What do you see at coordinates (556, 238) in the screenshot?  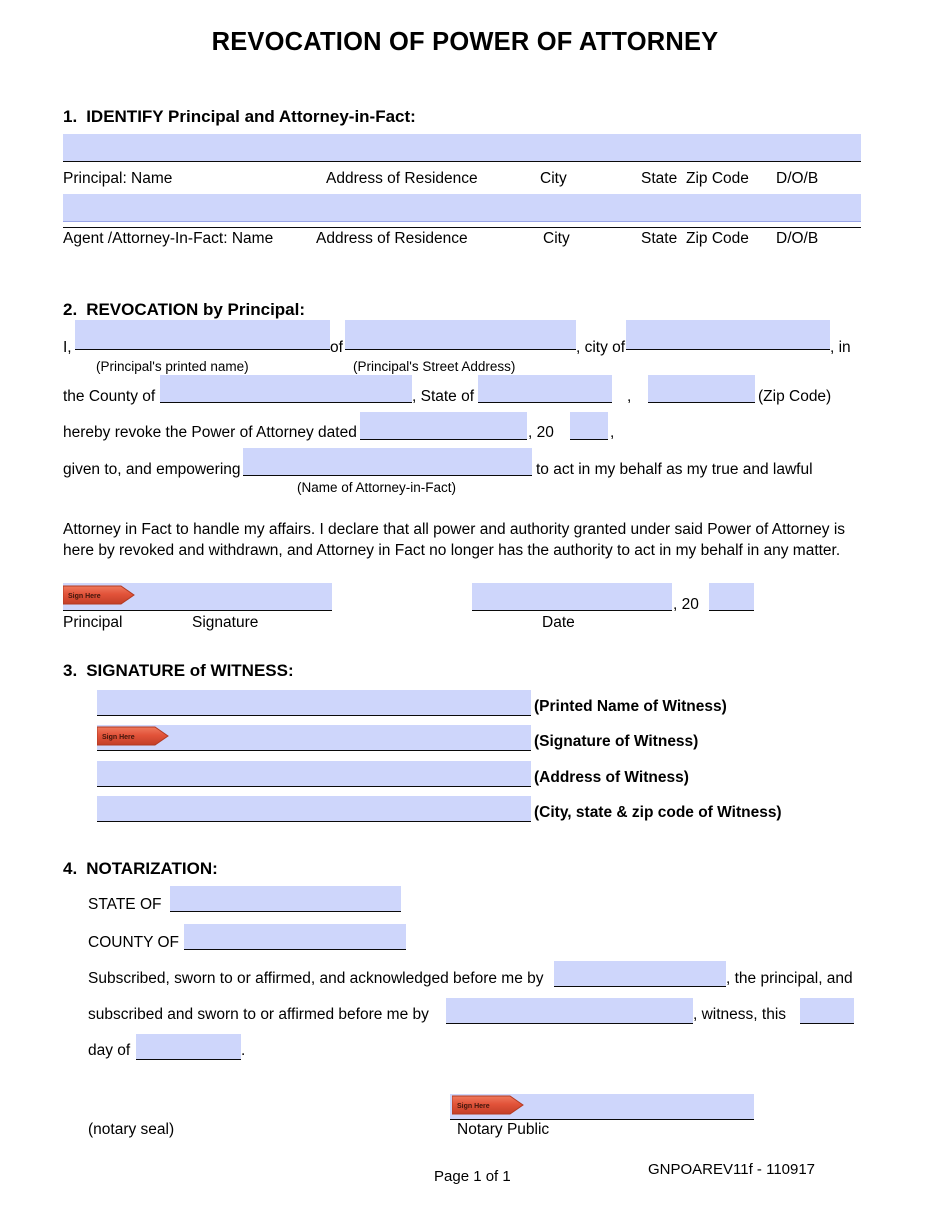 I see `label-agent-city: City` at bounding box center [556, 238].